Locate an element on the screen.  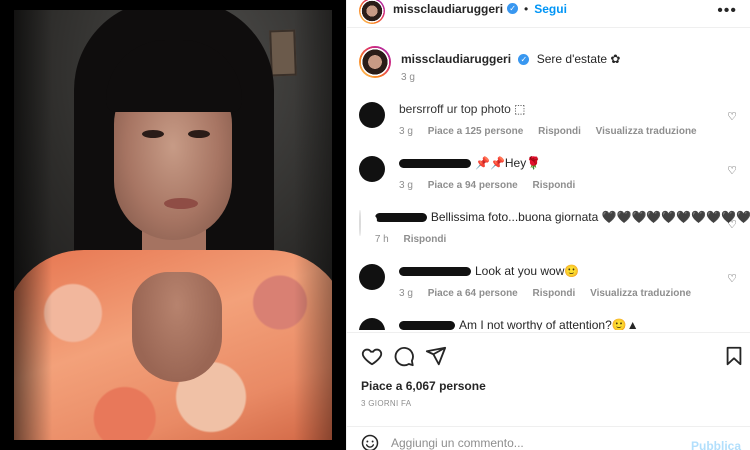
comment-text: Look at you wow🙂 is located at coordinates (527, 271).